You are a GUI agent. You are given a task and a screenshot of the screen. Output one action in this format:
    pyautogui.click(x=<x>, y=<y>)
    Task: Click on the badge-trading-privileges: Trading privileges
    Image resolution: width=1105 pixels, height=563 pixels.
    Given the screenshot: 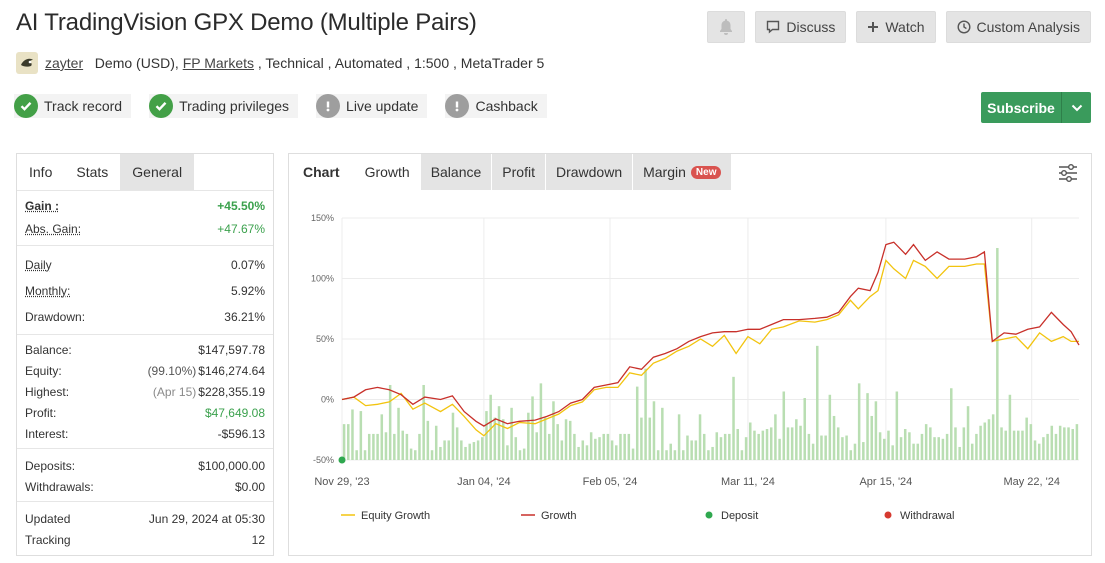 What is the action you would take?
    pyautogui.click(x=224, y=106)
    